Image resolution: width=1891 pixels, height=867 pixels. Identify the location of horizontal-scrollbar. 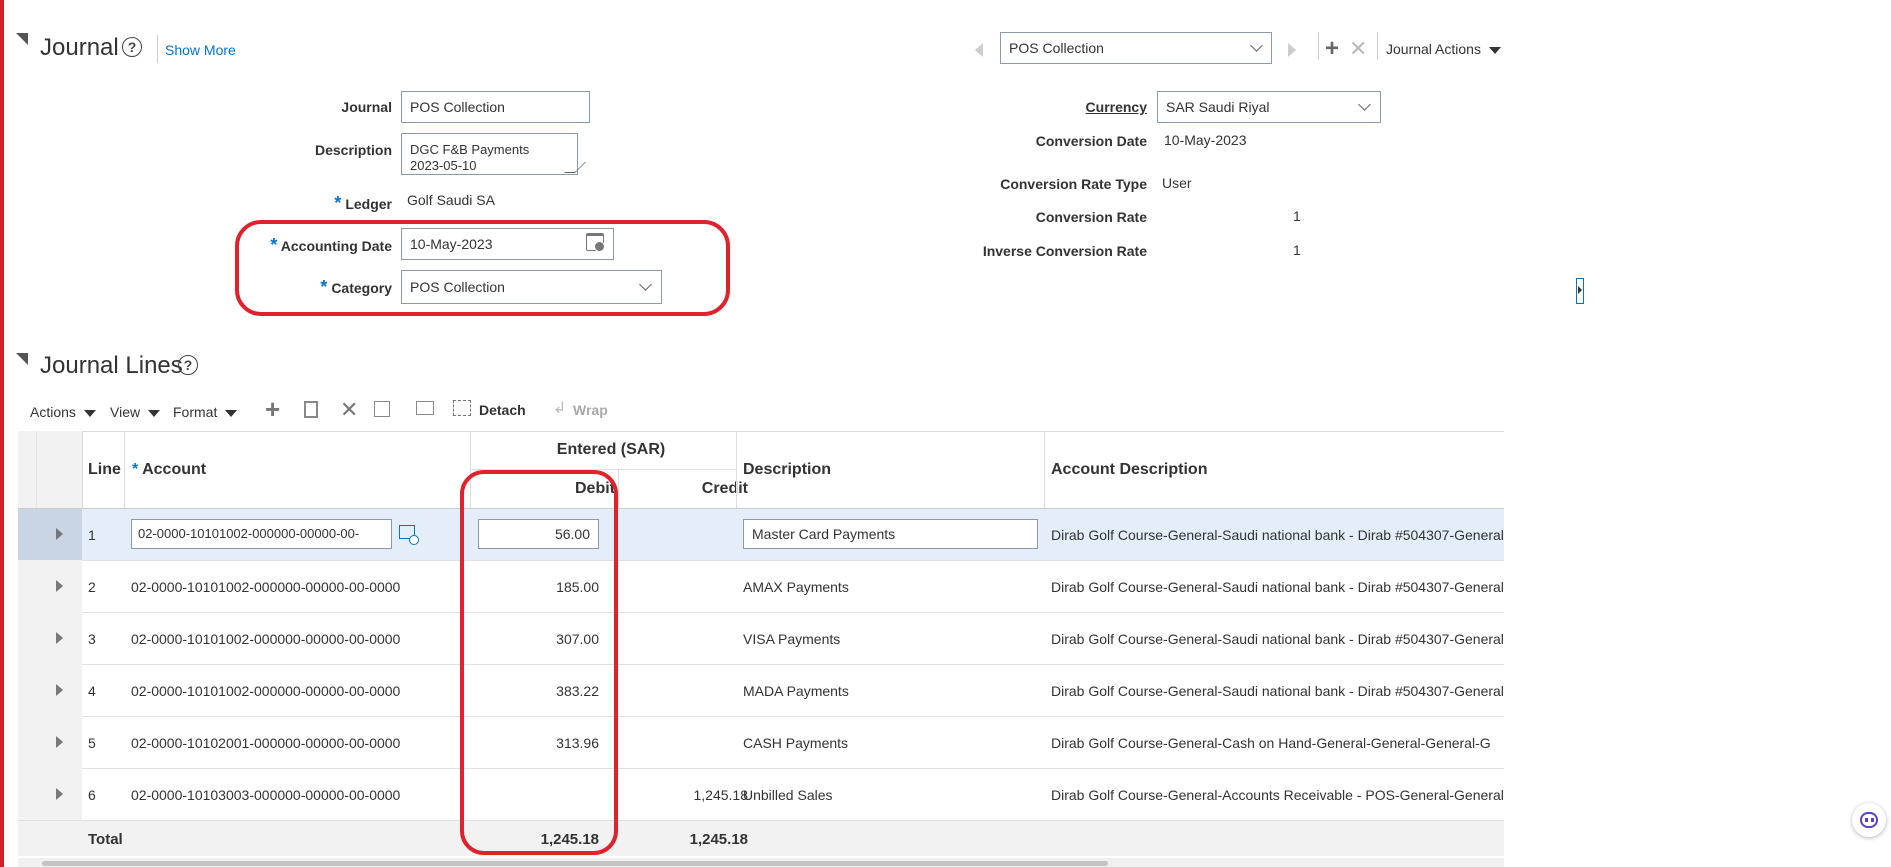
(761, 862).